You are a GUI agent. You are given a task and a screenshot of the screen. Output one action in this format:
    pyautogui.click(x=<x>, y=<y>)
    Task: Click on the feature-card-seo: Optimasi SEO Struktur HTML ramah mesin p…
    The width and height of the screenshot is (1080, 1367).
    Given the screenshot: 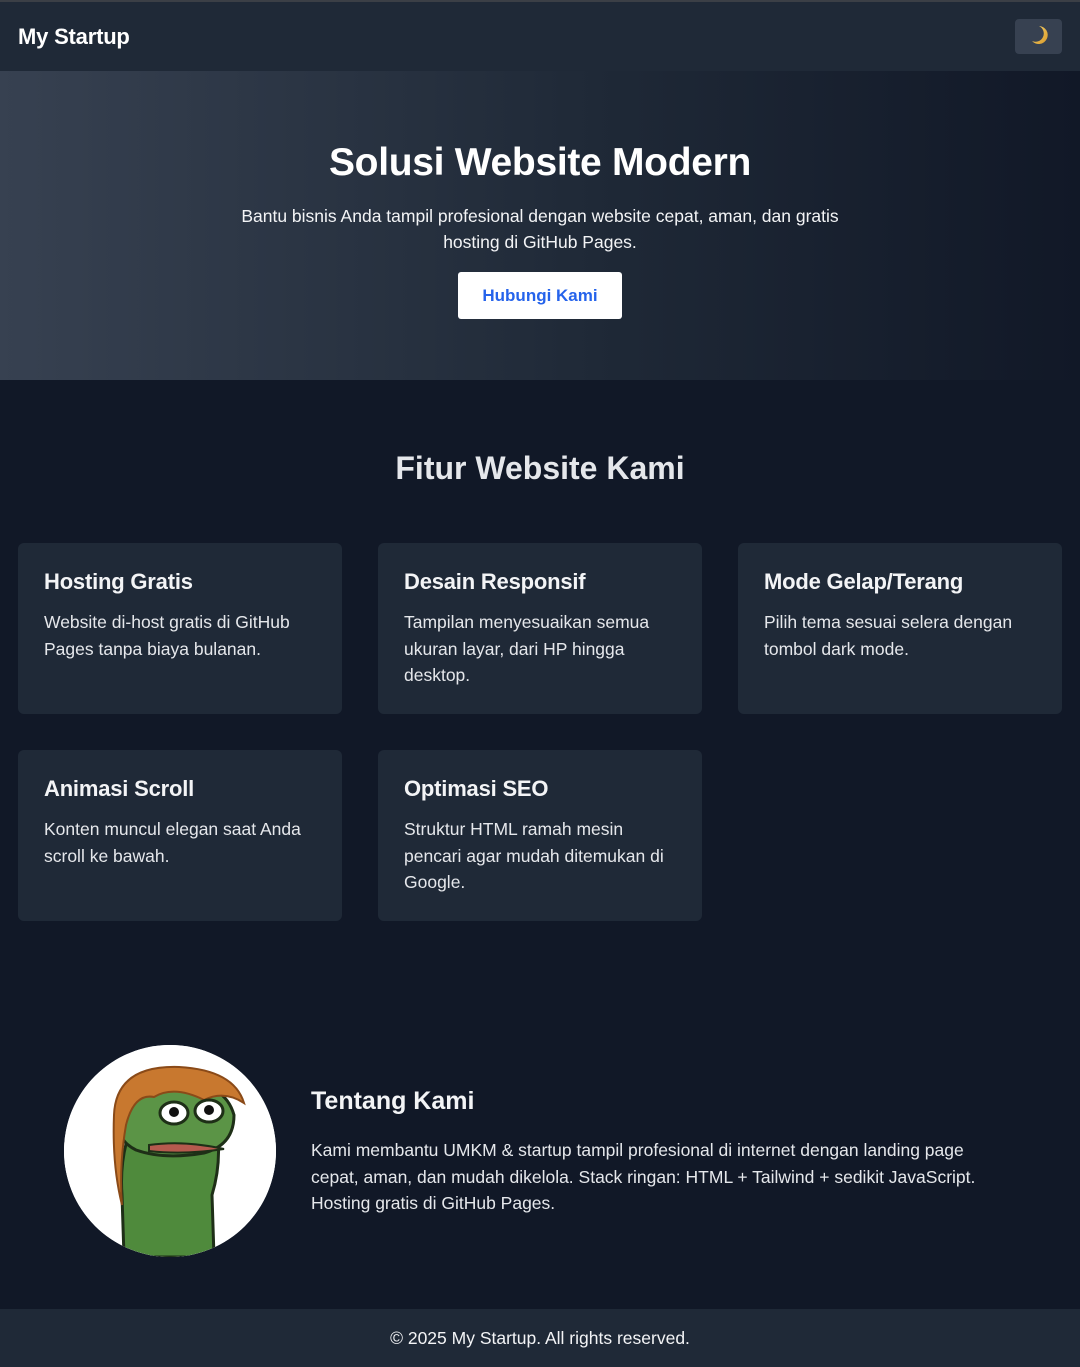 What is the action you would take?
    pyautogui.click(x=540, y=835)
    